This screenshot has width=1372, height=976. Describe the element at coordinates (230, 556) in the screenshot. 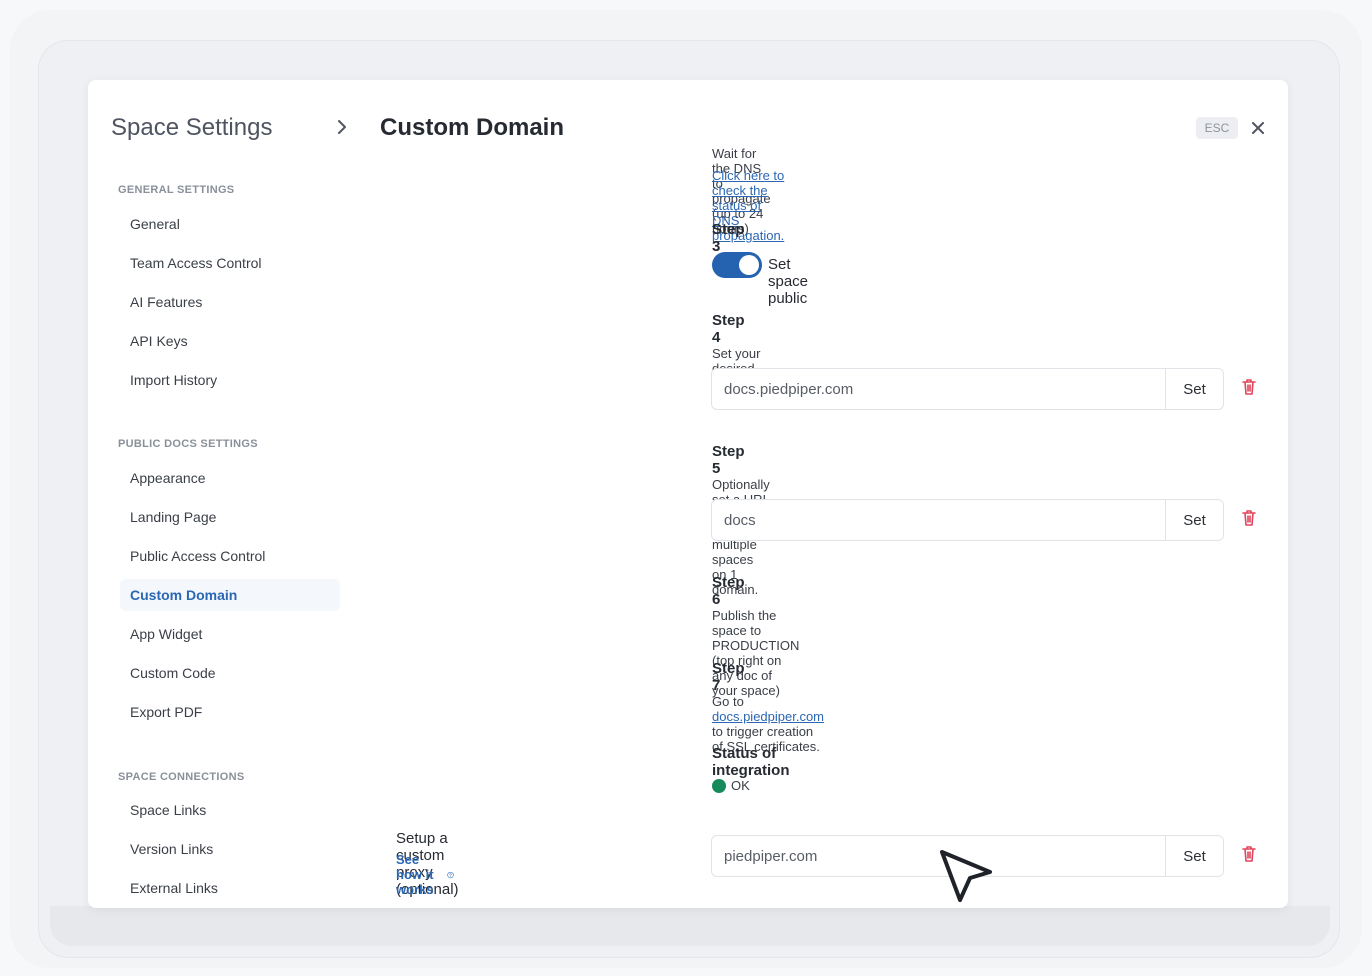

I see `sidebar-item-public-access-control: Public Access Control` at that location.